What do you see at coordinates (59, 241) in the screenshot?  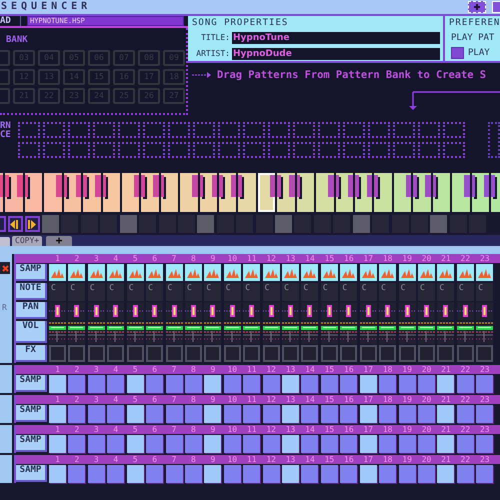 I see `add-tab-button: +` at bounding box center [59, 241].